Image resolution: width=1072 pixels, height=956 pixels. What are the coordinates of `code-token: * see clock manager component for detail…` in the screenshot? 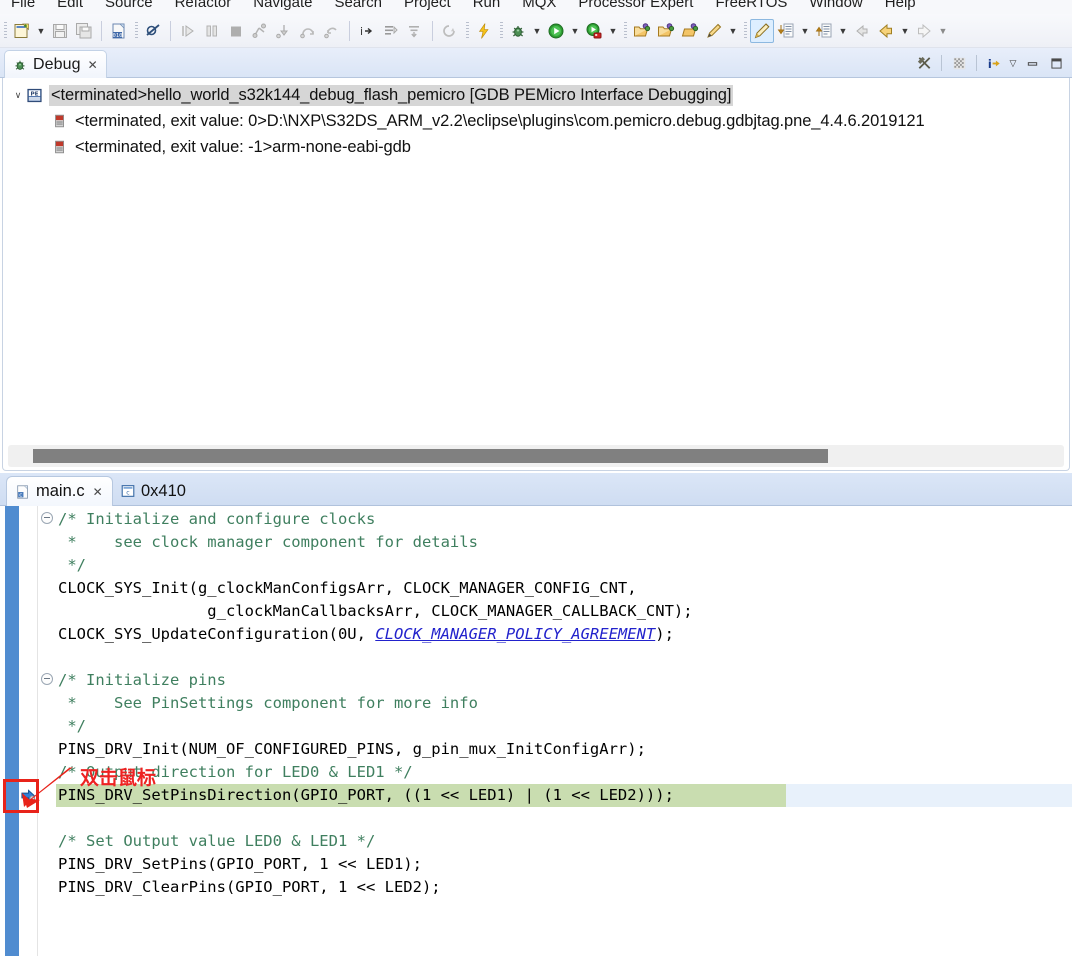 It's located at (268, 542).